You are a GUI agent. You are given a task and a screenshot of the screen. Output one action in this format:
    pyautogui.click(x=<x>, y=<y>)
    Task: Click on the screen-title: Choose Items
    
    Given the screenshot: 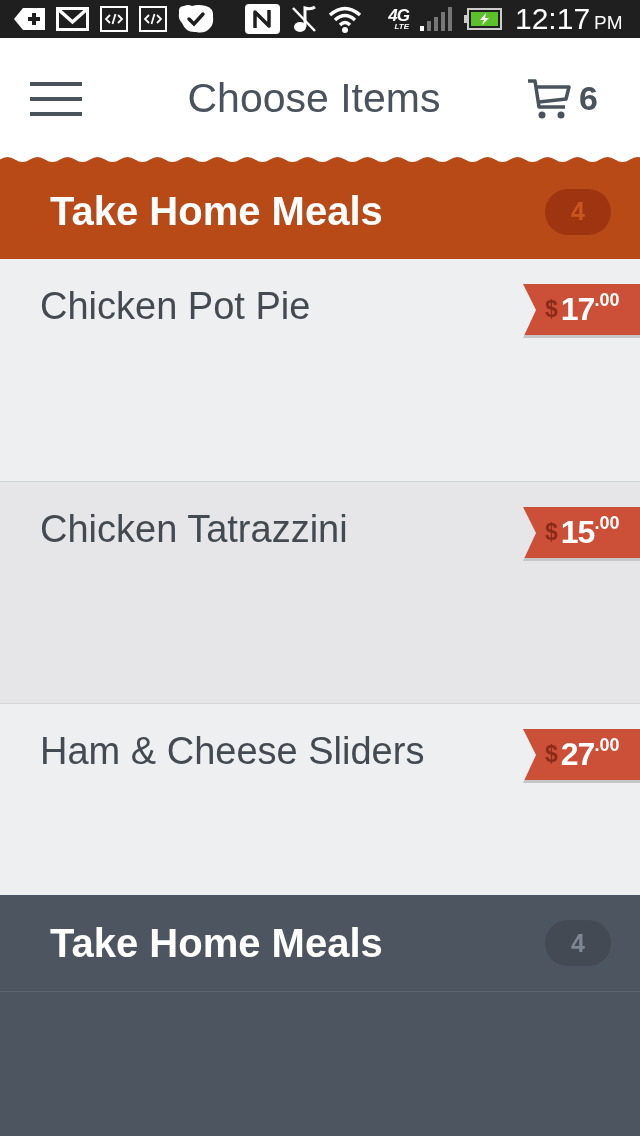 What is the action you would take?
    pyautogui.click(x=314, y=98)
    